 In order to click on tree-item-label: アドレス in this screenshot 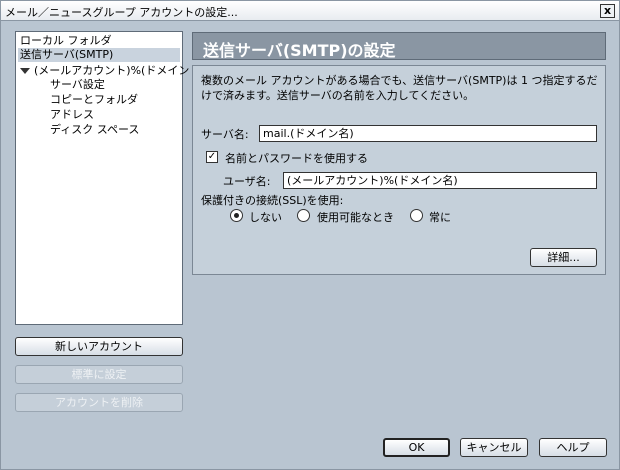, I will do `click(72, 114)`.